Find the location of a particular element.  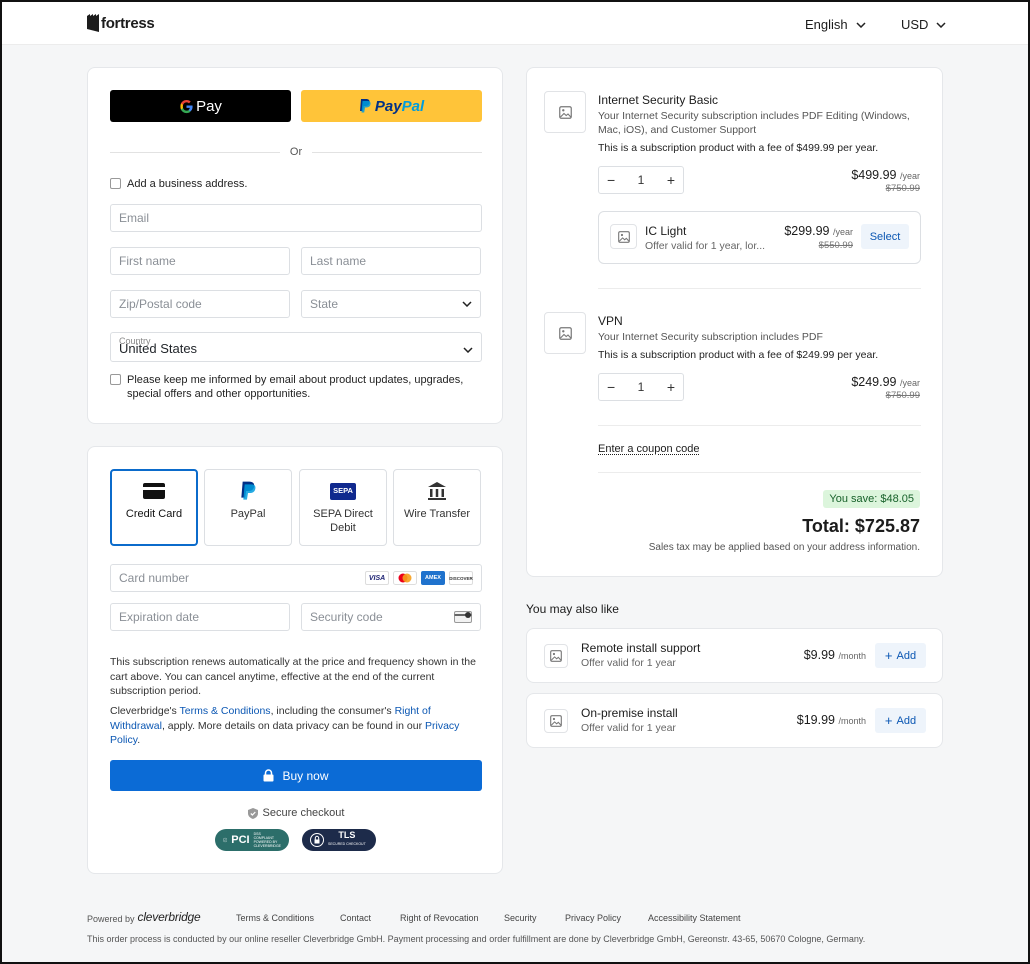

upsell-title: Remote install support is located at coordinates (641, 648).